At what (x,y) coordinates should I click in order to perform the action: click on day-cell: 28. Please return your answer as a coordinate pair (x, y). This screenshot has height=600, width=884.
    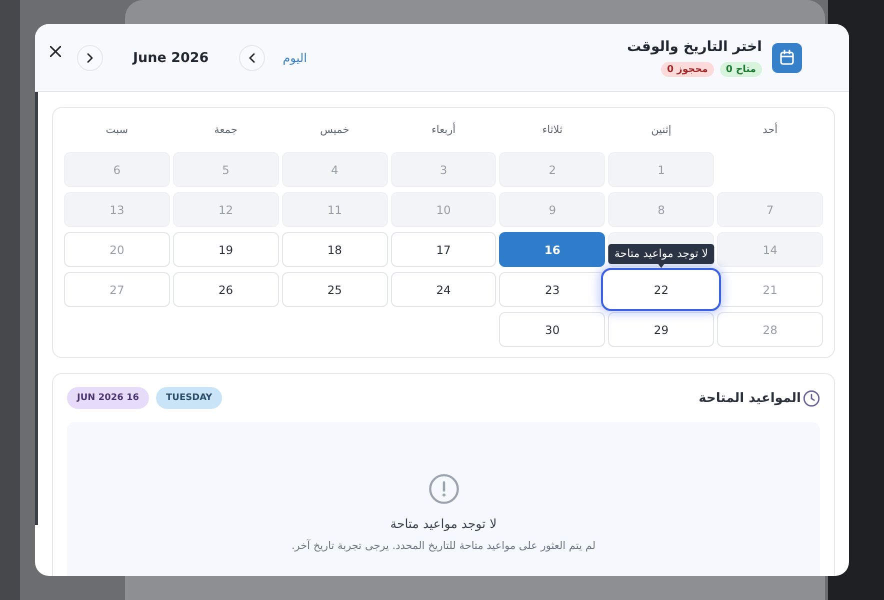
    Looking at the image, I should click on (770, 329).